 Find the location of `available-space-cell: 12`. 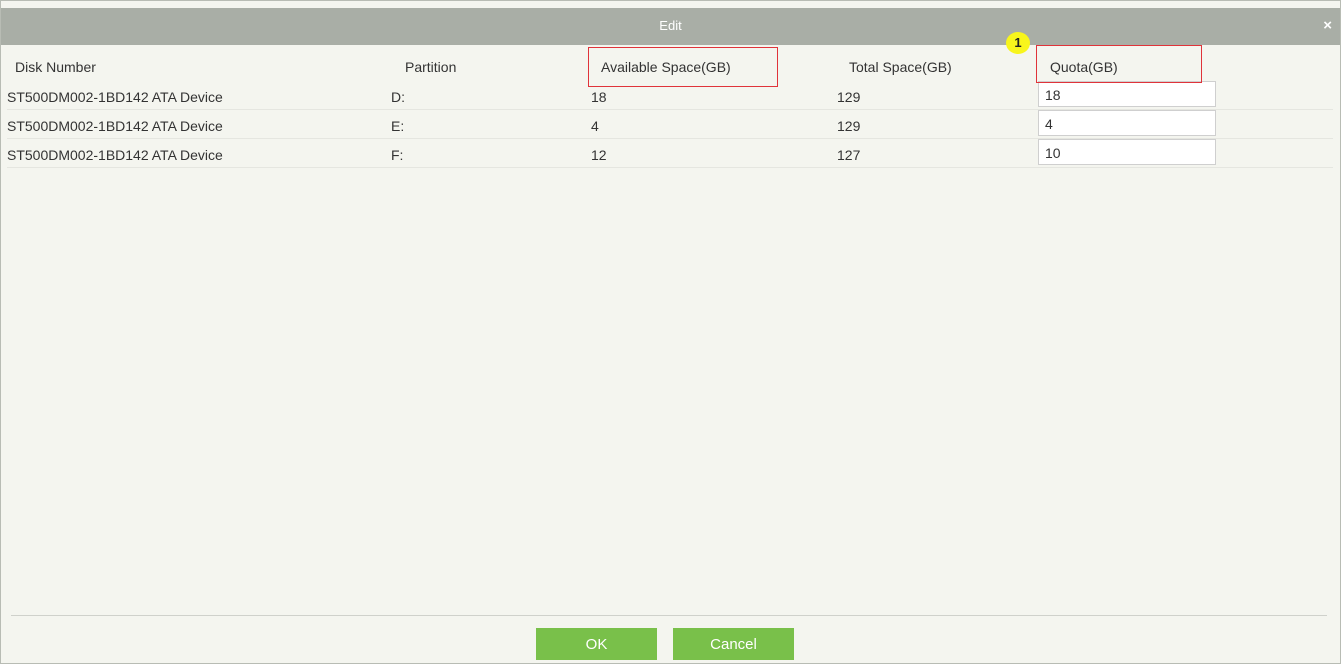

available-space-cell: 12 is located at coordinates (599, 155).